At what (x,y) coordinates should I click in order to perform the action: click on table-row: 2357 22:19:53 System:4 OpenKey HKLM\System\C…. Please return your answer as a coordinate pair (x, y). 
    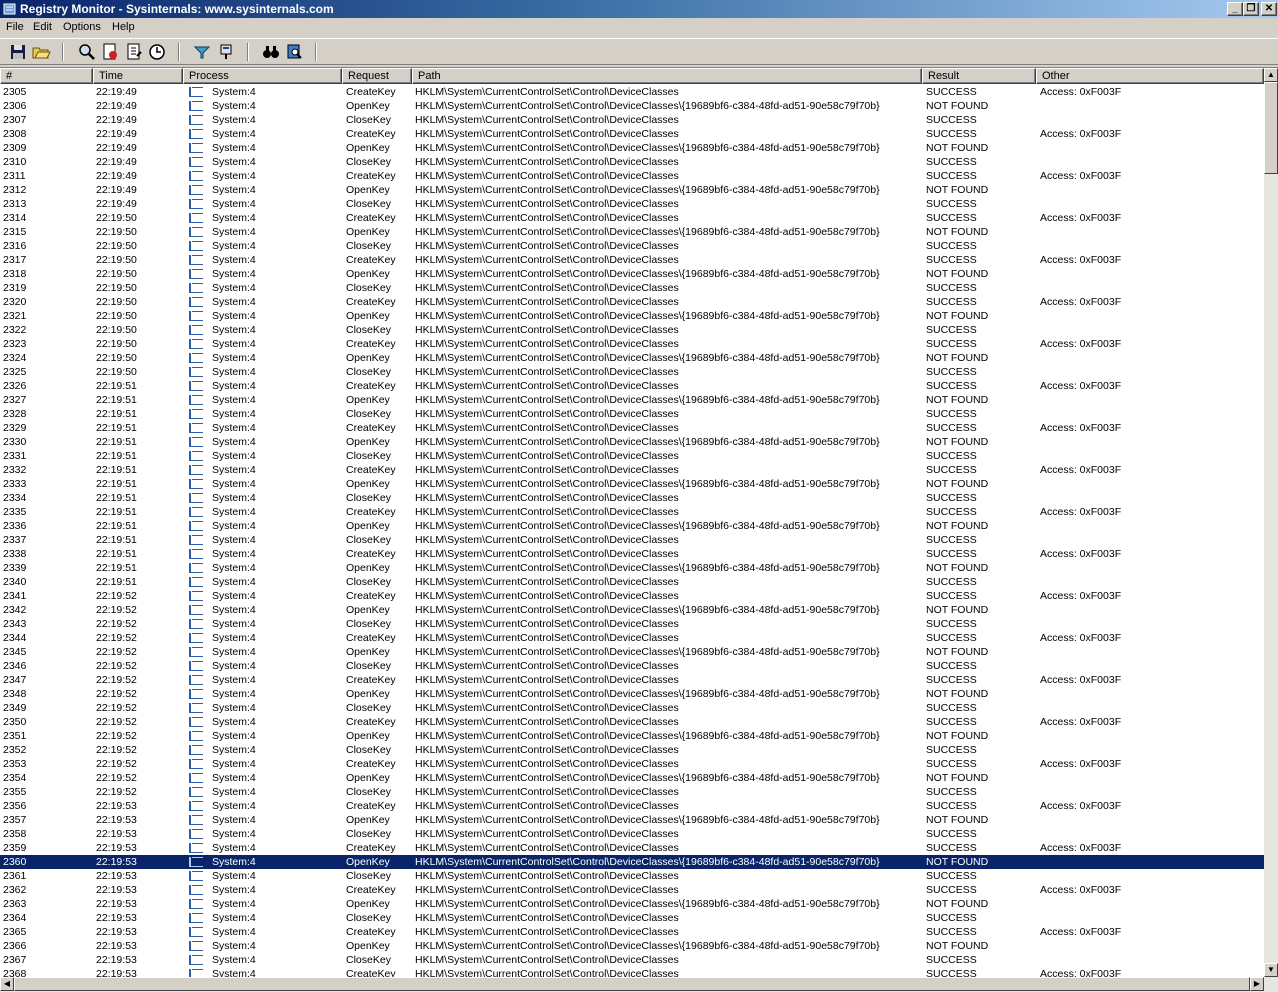
    Looking at the image, I should click on (632, 820).